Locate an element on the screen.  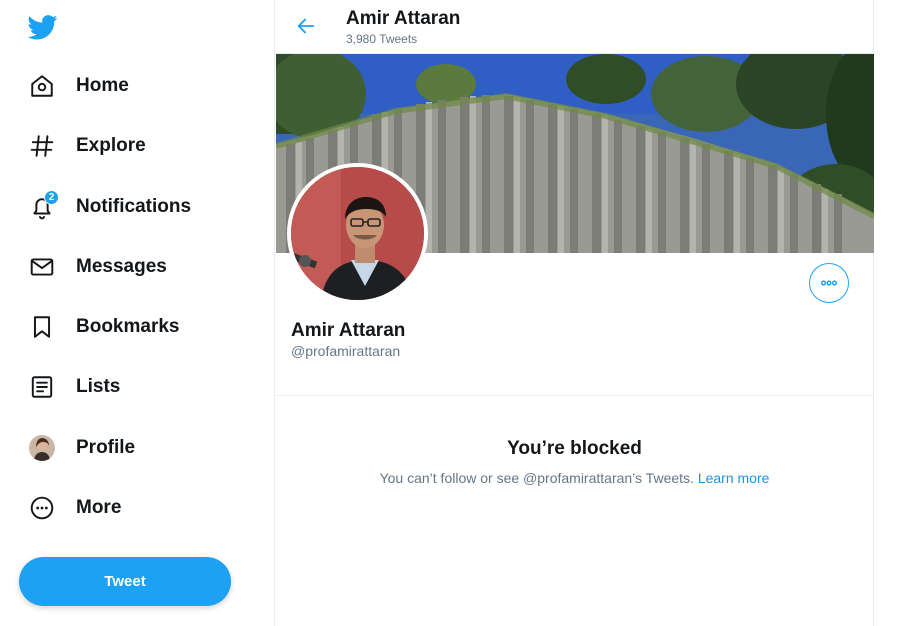
blocked-title: You’re blocked is located at coordinates (574, 448).